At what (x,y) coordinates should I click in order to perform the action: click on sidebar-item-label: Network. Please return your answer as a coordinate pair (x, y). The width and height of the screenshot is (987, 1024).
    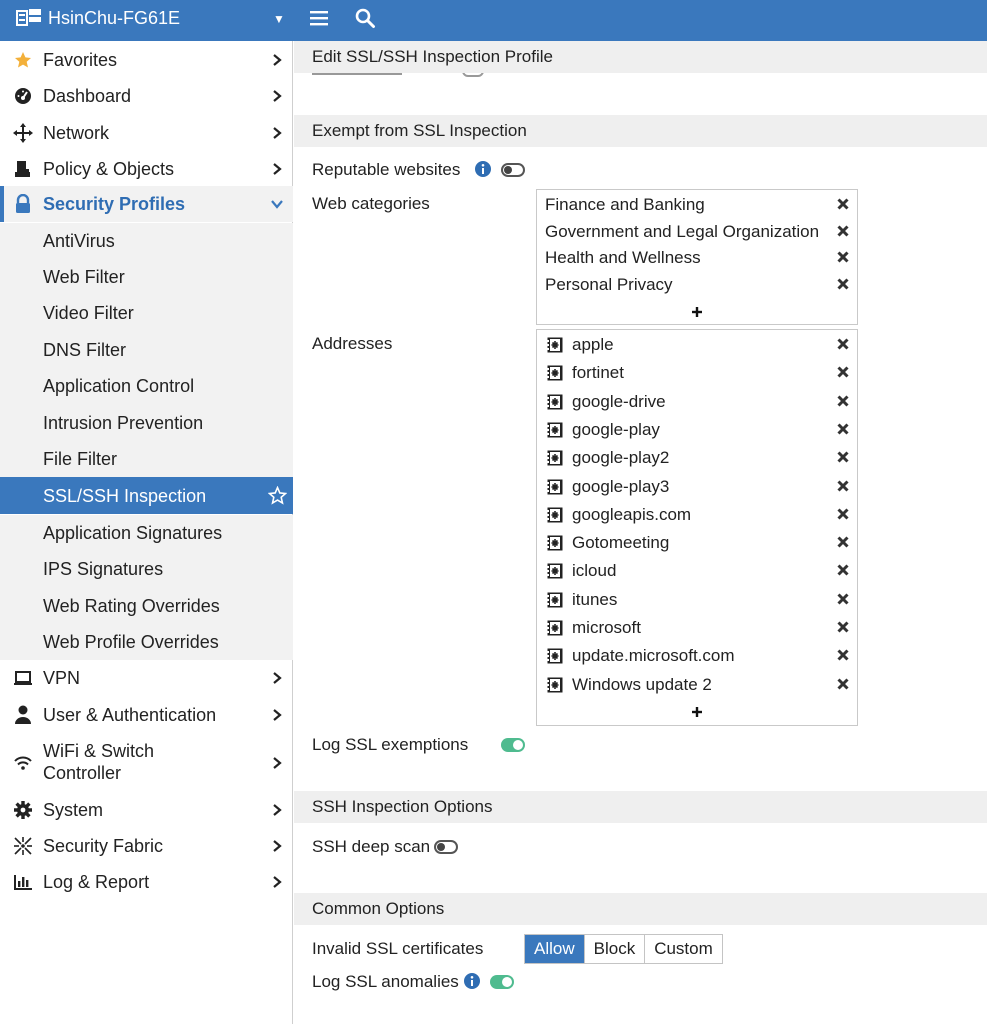
    Looking at the image, I should click on (76, 133).